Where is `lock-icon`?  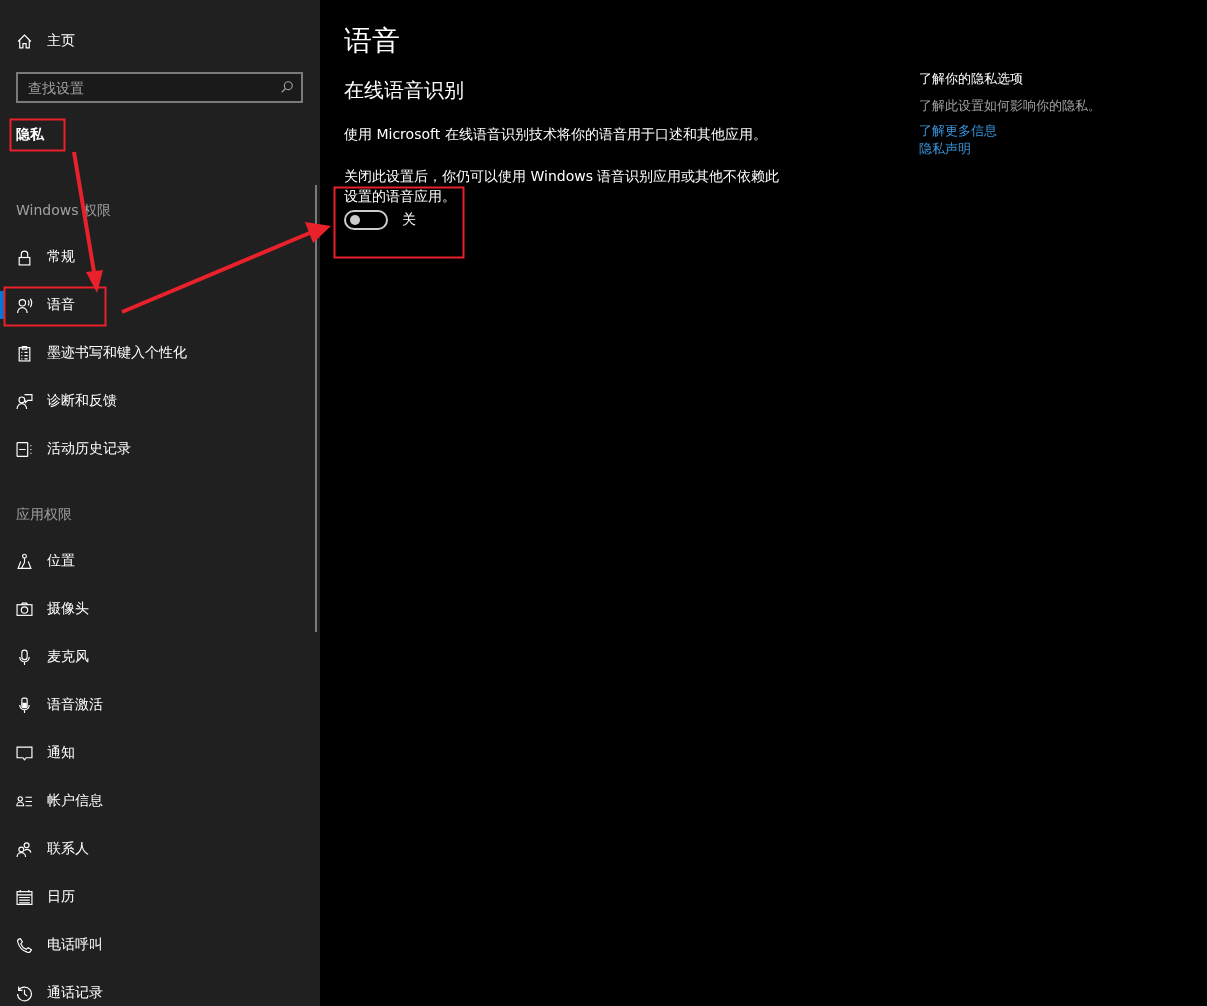
lock-icon is located at coordinates (24, 257).